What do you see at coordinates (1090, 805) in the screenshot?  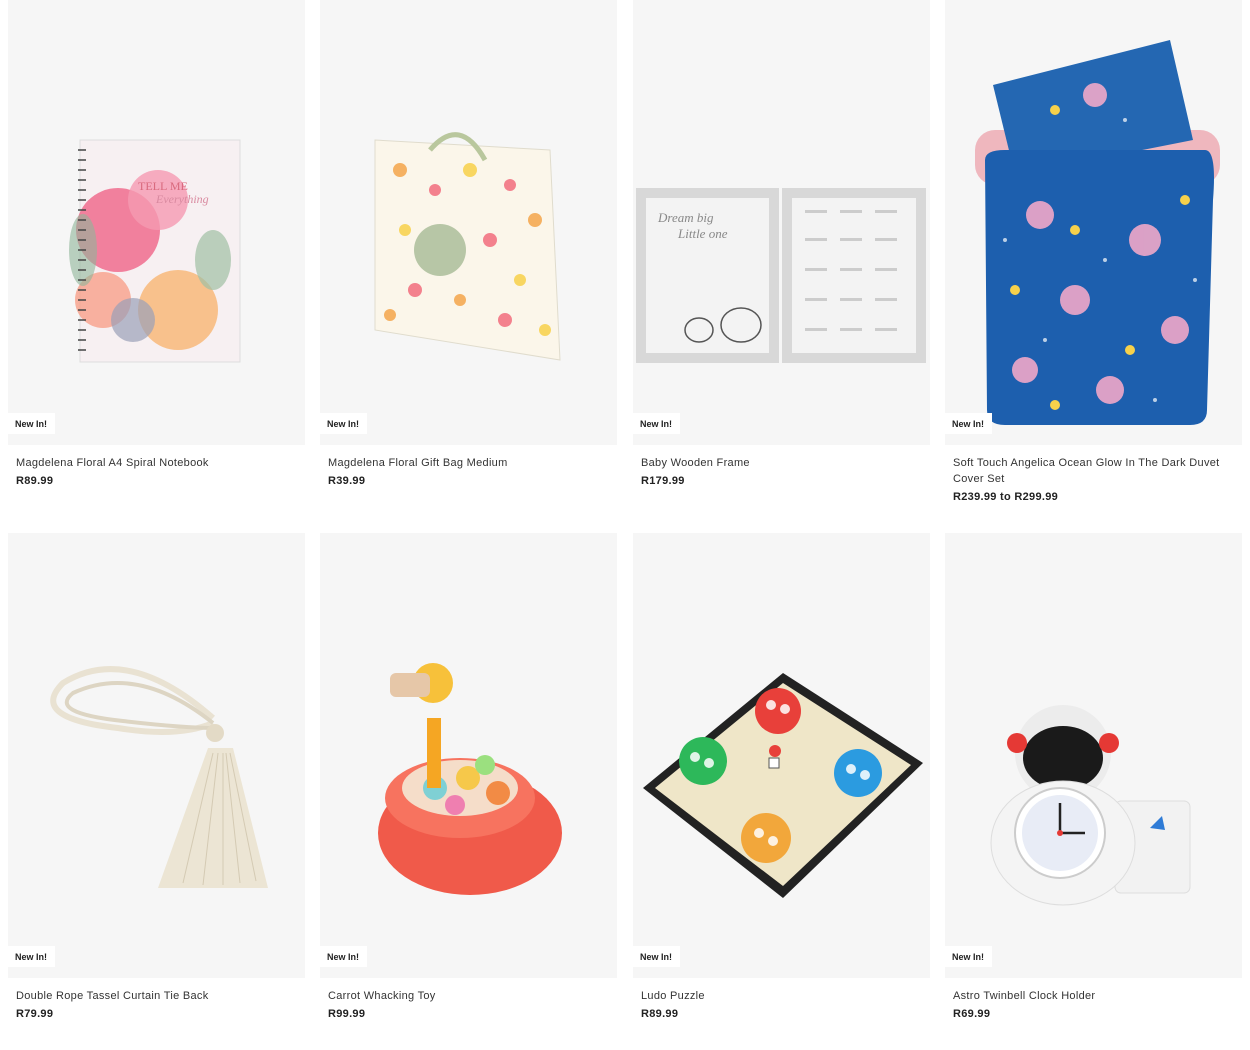 I see `astronaut-clock-image` at bounding box center [1090, 805].